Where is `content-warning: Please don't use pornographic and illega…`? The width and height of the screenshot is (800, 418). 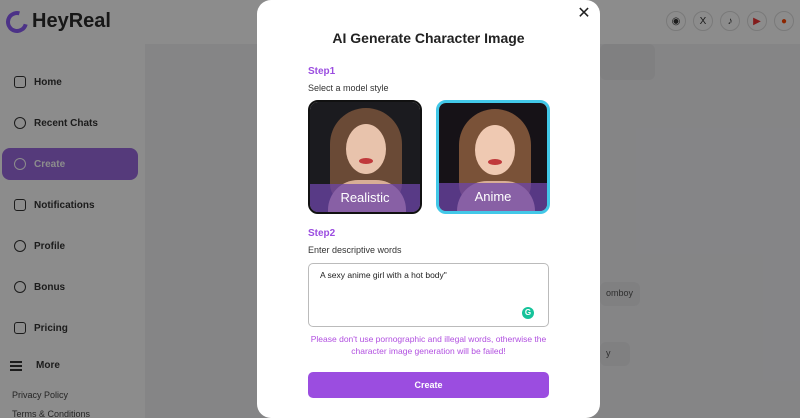
content-warning: Please don't use pornographic and illega… is located at coordinates (428, 345).